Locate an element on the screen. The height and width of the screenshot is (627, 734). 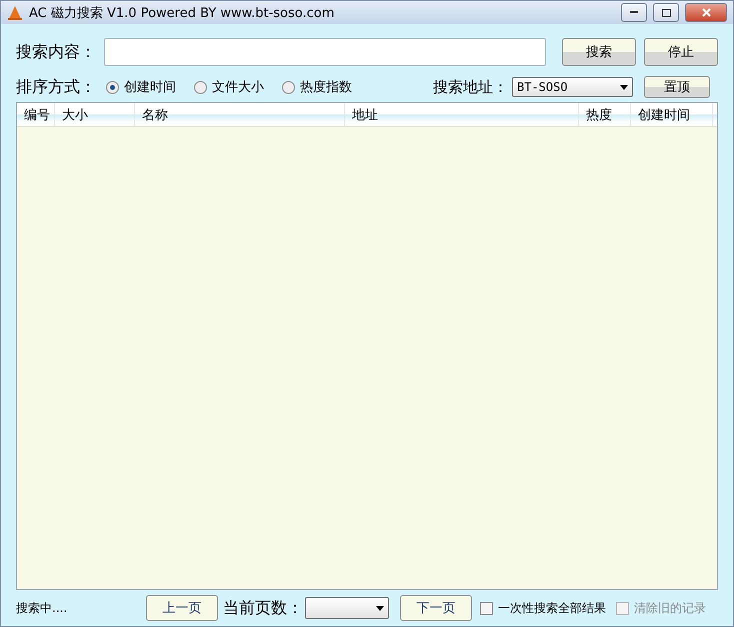
column-header: 名称 is located at coordinates (240, 114).